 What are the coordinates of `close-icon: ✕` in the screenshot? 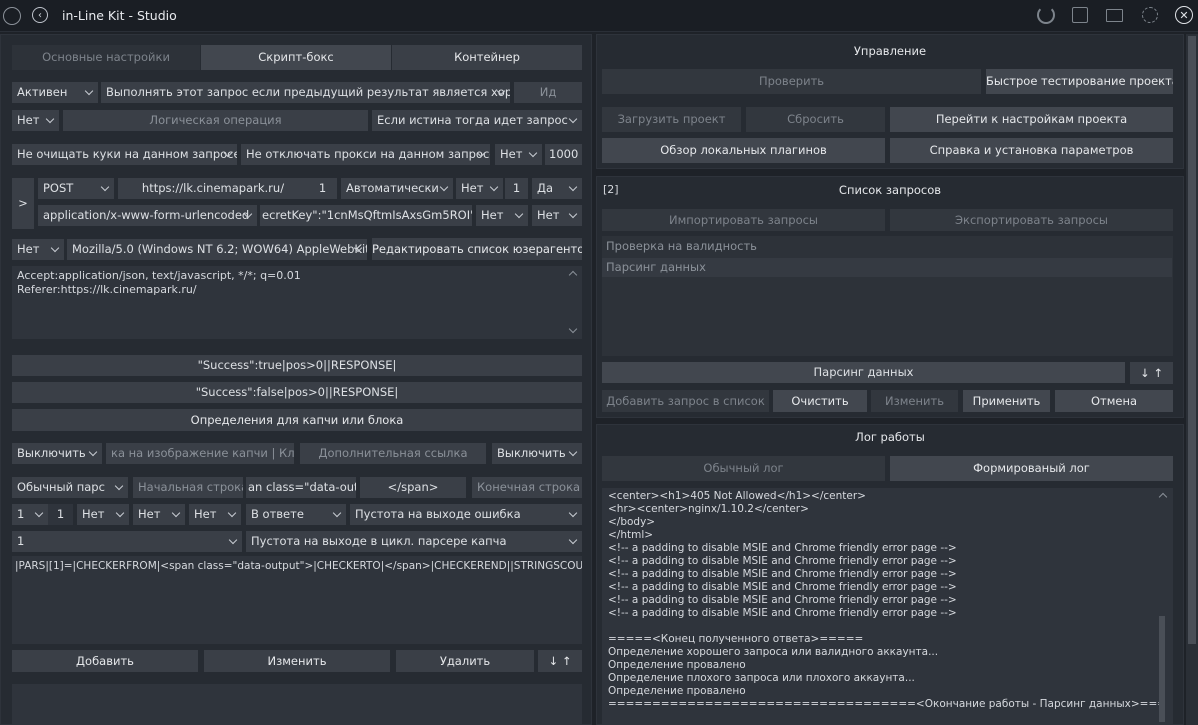 It's located at (1184, 15).